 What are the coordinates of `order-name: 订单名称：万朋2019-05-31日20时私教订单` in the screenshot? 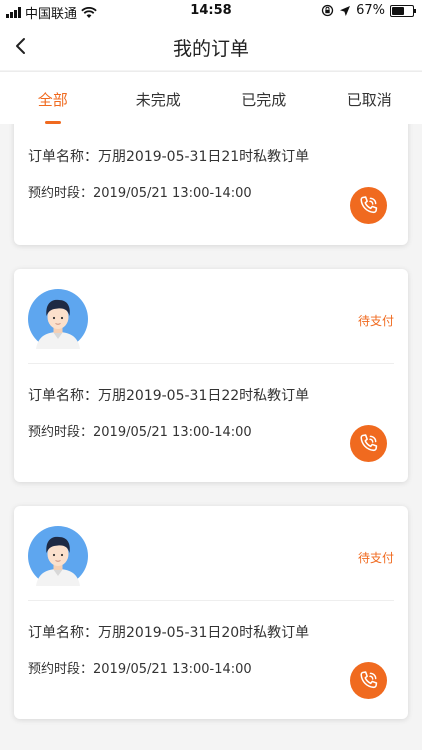 It's located at (169, 633).